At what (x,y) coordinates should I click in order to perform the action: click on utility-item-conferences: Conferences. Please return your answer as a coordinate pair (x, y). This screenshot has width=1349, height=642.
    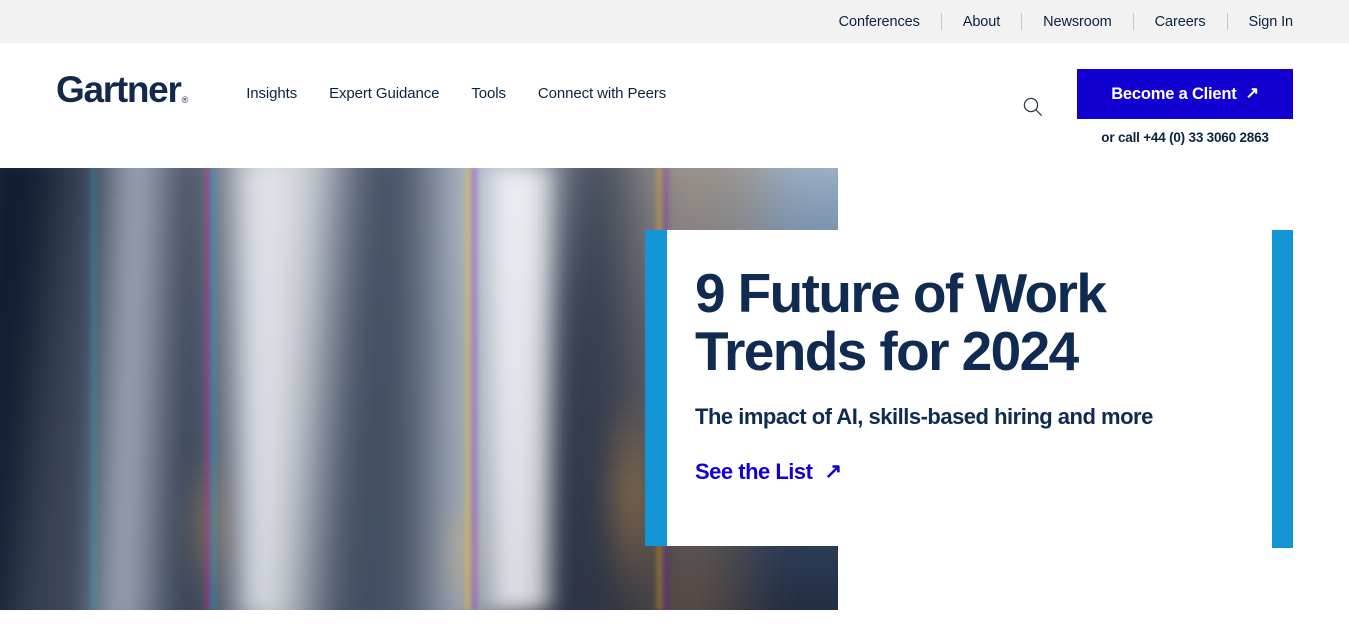
    Looking at the image, I should click on (879, 22).